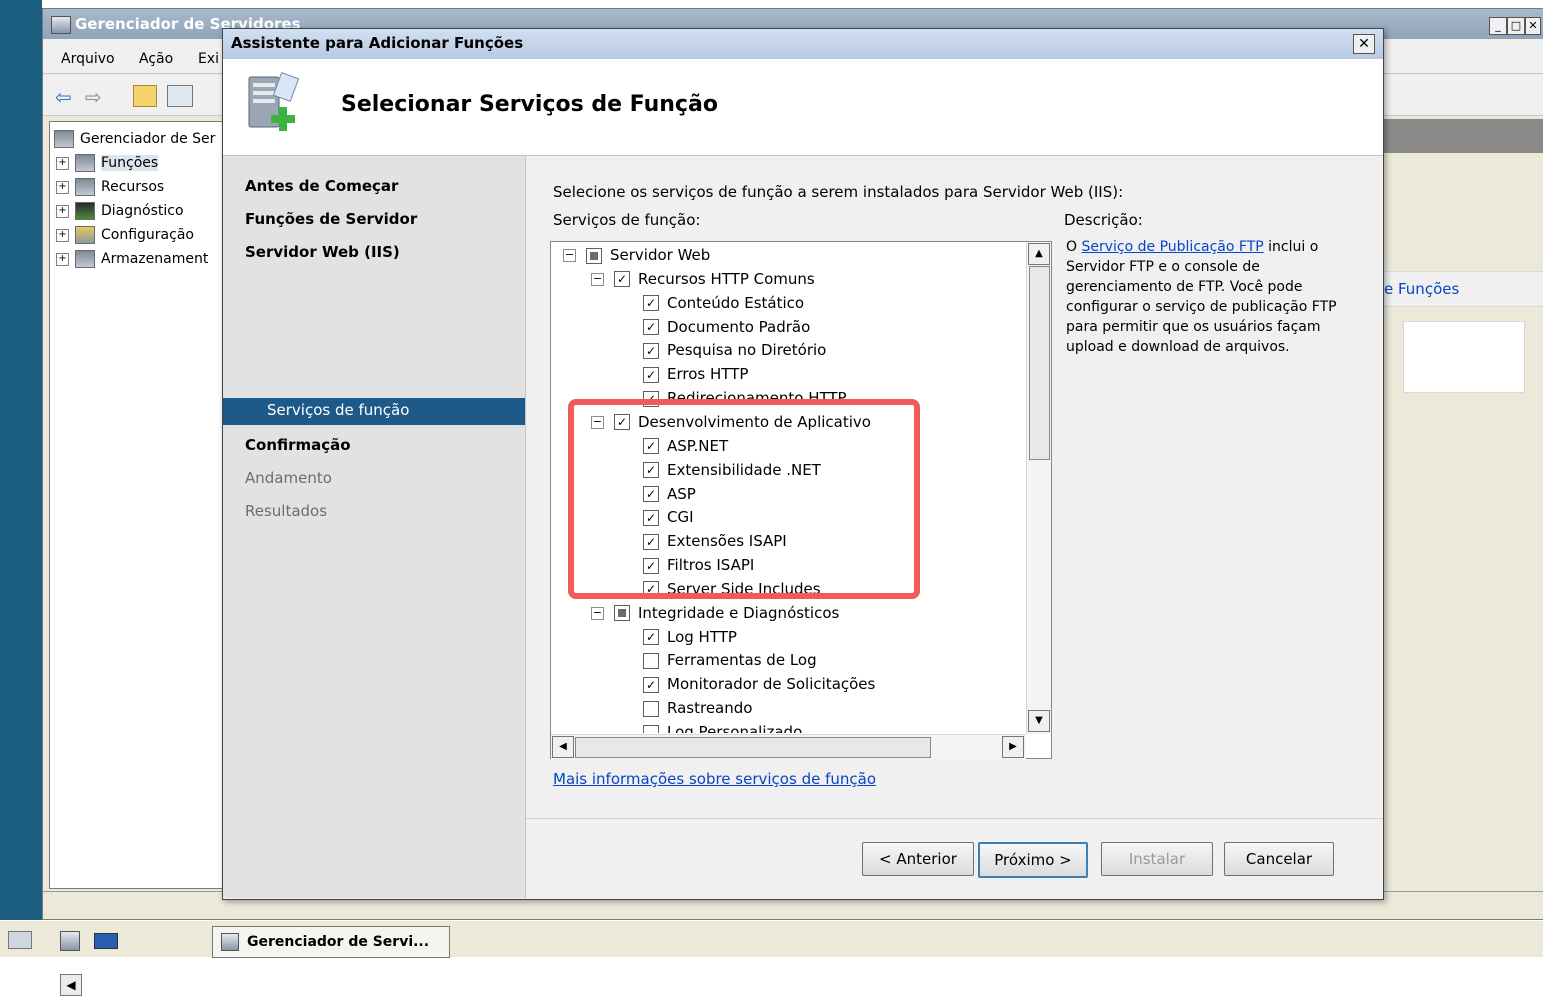 This screenshot has height=996, width=1543. Describe the element at coordinates (1039, 721) in the screenshot. I see `scroll-down-button: ▼` at that location.